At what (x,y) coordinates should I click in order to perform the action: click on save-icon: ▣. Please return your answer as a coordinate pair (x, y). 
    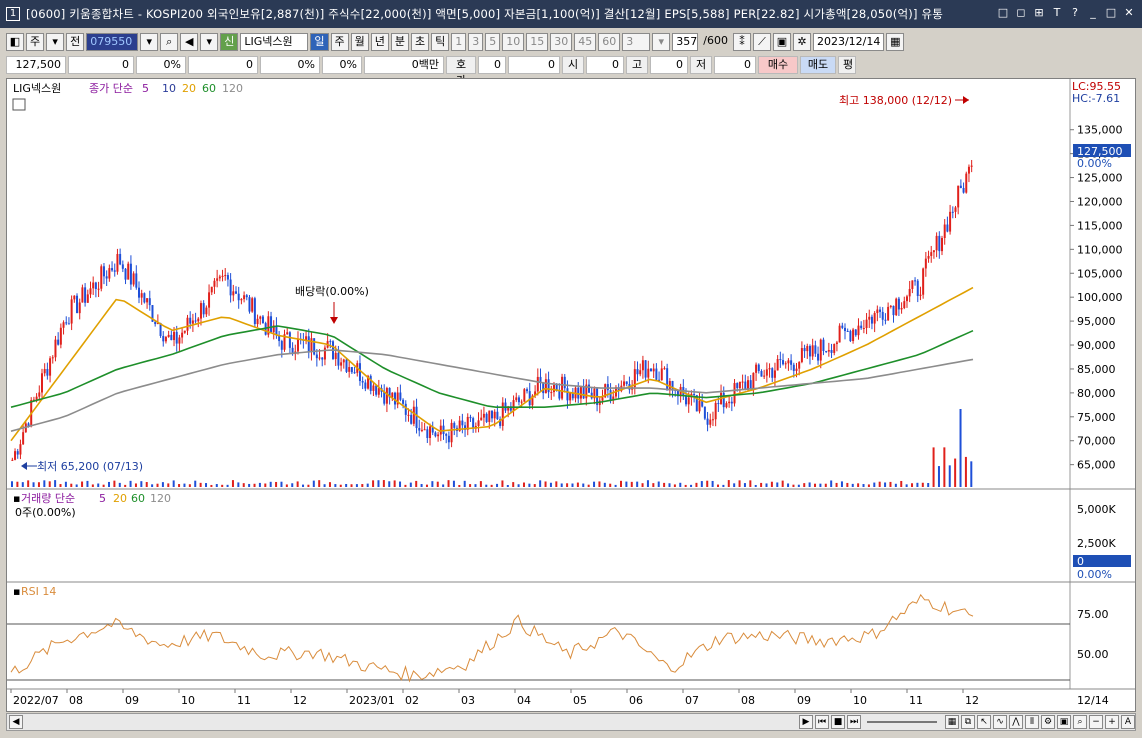
    Looking at the image, I should click on (781, 42).